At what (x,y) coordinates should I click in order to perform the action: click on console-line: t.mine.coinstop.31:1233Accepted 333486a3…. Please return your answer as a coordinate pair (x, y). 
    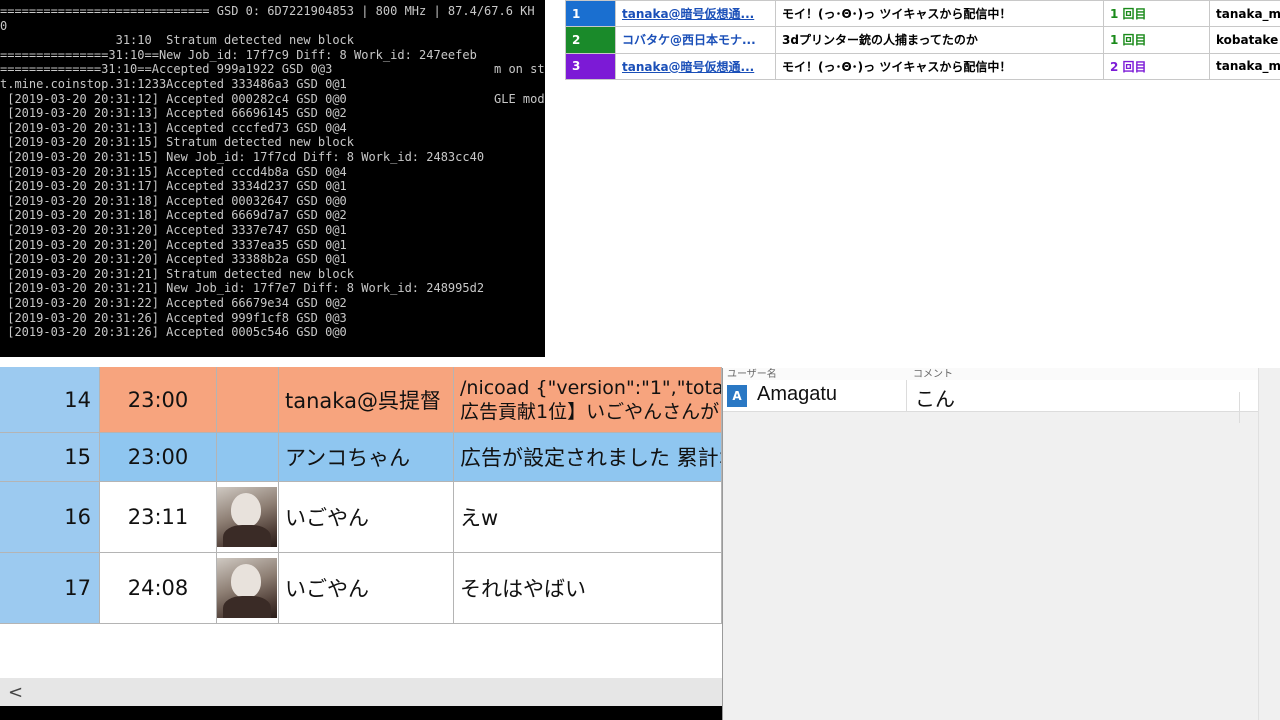
    Looking at the image, I should click on (173, 84).